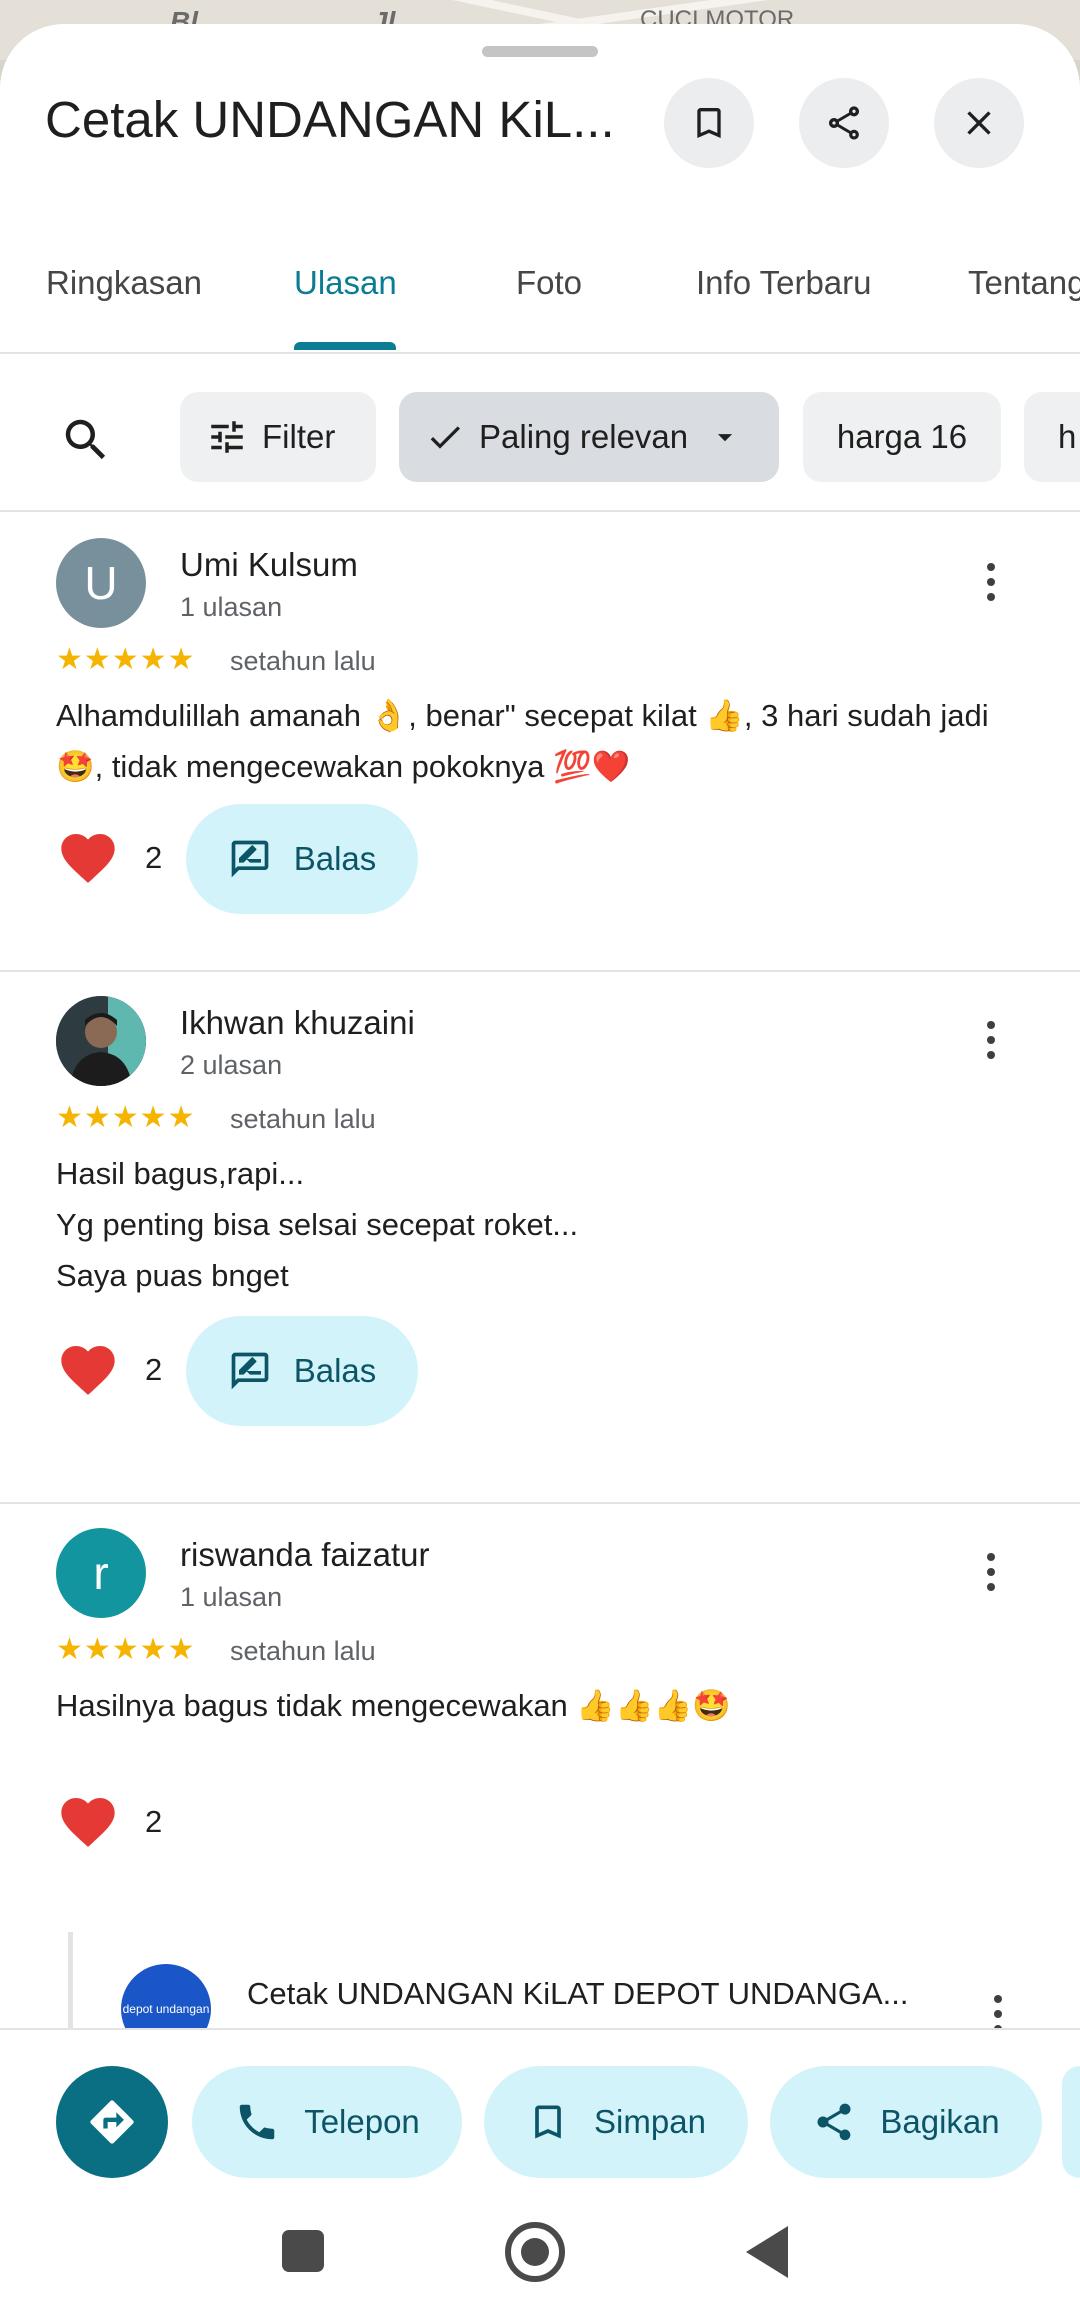 The image size is (1080, 2298). I want to click on topic-chip-label: harga 16, so click(902, 436).